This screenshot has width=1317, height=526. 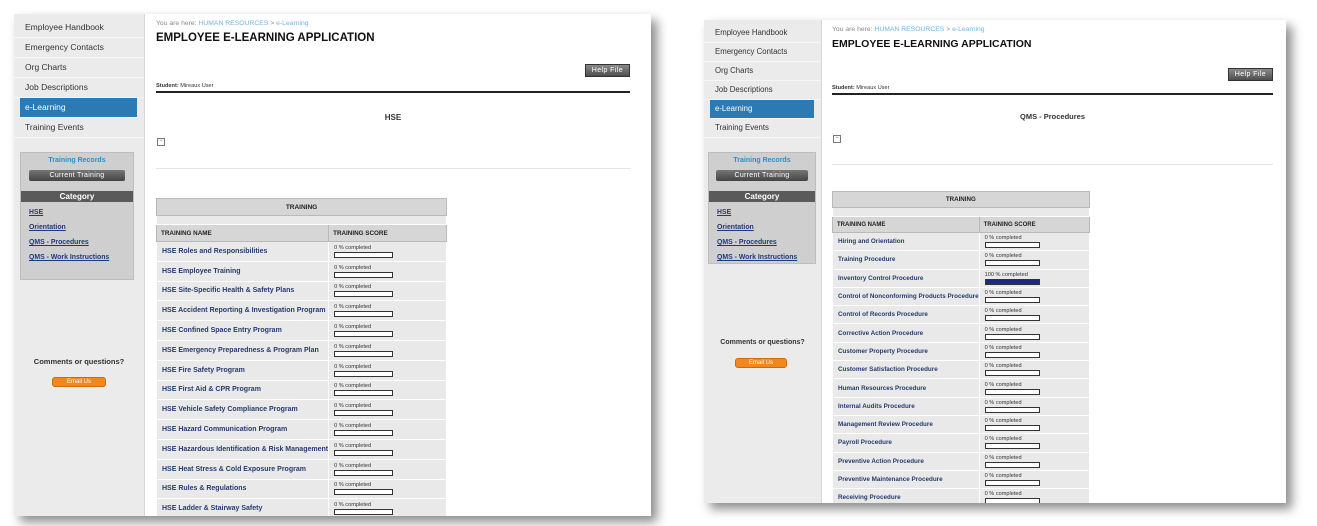 I want to click on column-header-training-score: TRAINING SCORE, so click(x=388, y=233).